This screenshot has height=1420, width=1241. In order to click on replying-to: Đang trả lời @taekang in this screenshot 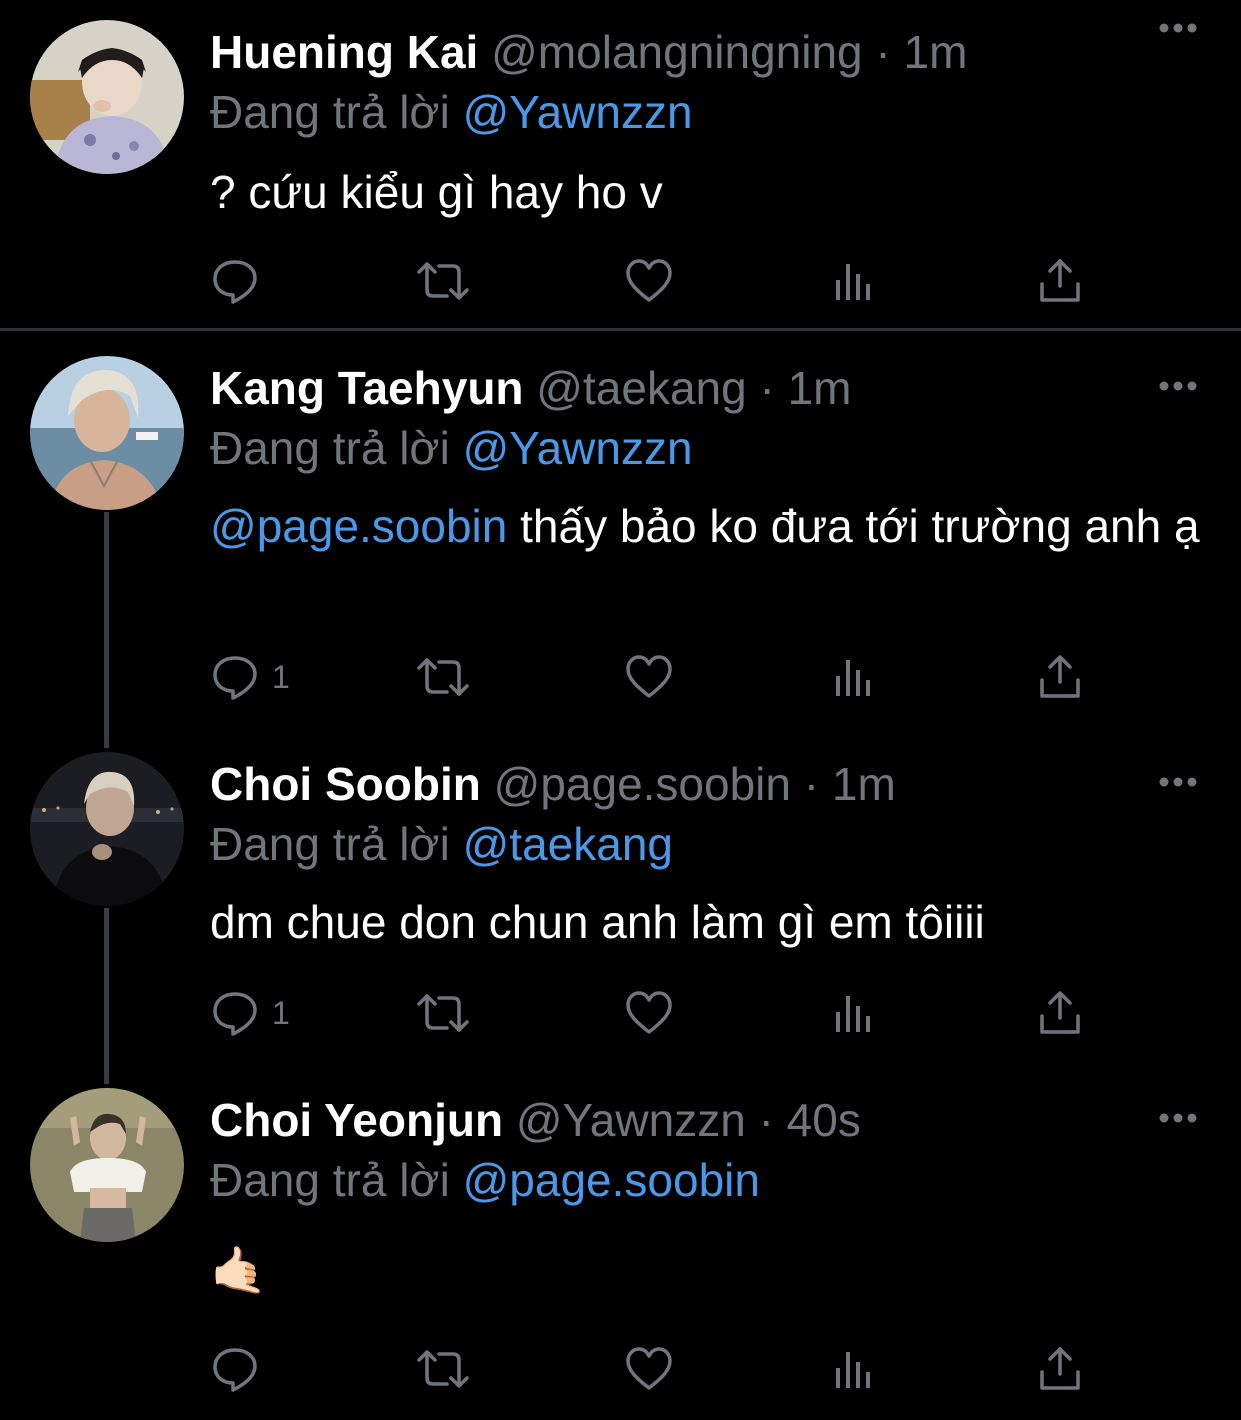, I will do `click(441, 844)`.